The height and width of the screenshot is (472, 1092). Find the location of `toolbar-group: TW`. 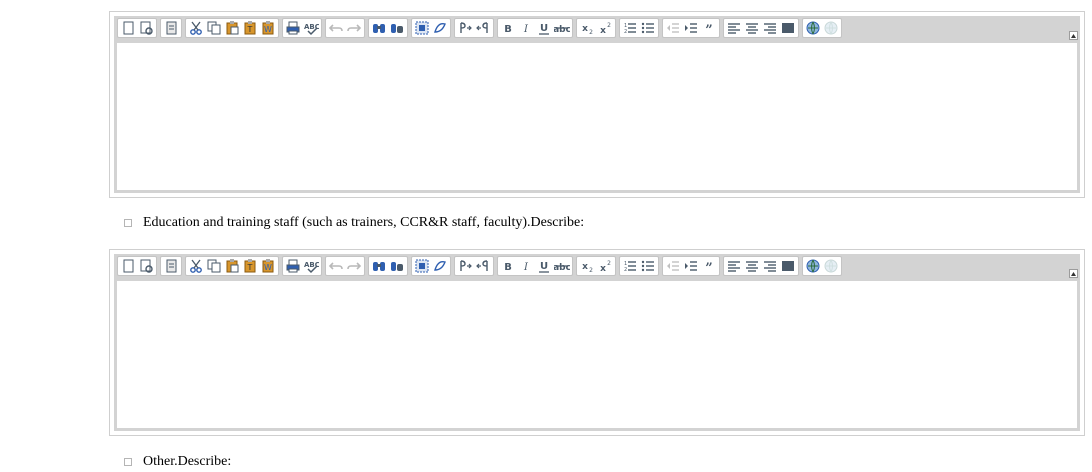

toolbar-group: TW is located at coordinates (232, 28).